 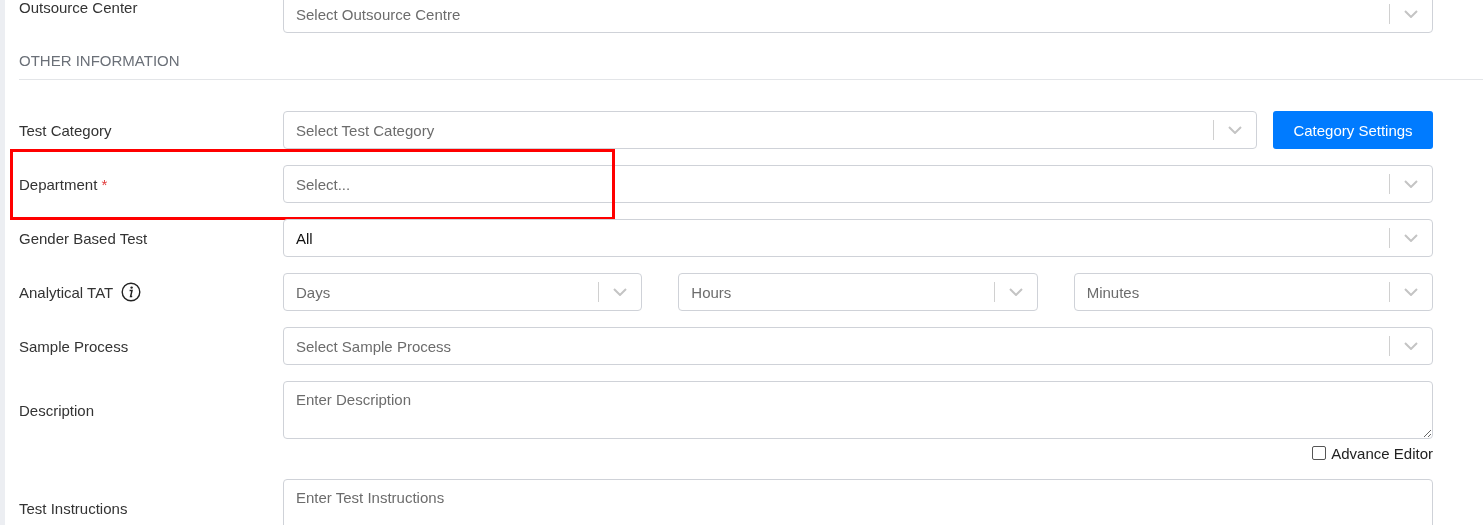 What do you see at coordinates (83, 238) in the screenshot?
I see `field-label: Gender Based Test` at bounding box center [83, 238].